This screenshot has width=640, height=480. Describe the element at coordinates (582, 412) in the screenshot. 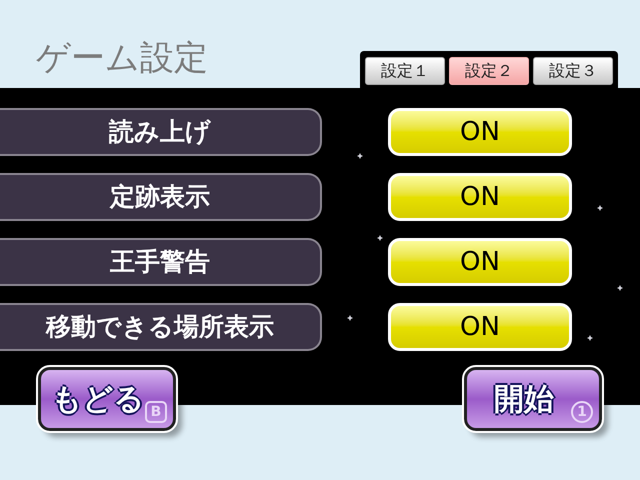

I see `key-hint-icon: 1` at that location.